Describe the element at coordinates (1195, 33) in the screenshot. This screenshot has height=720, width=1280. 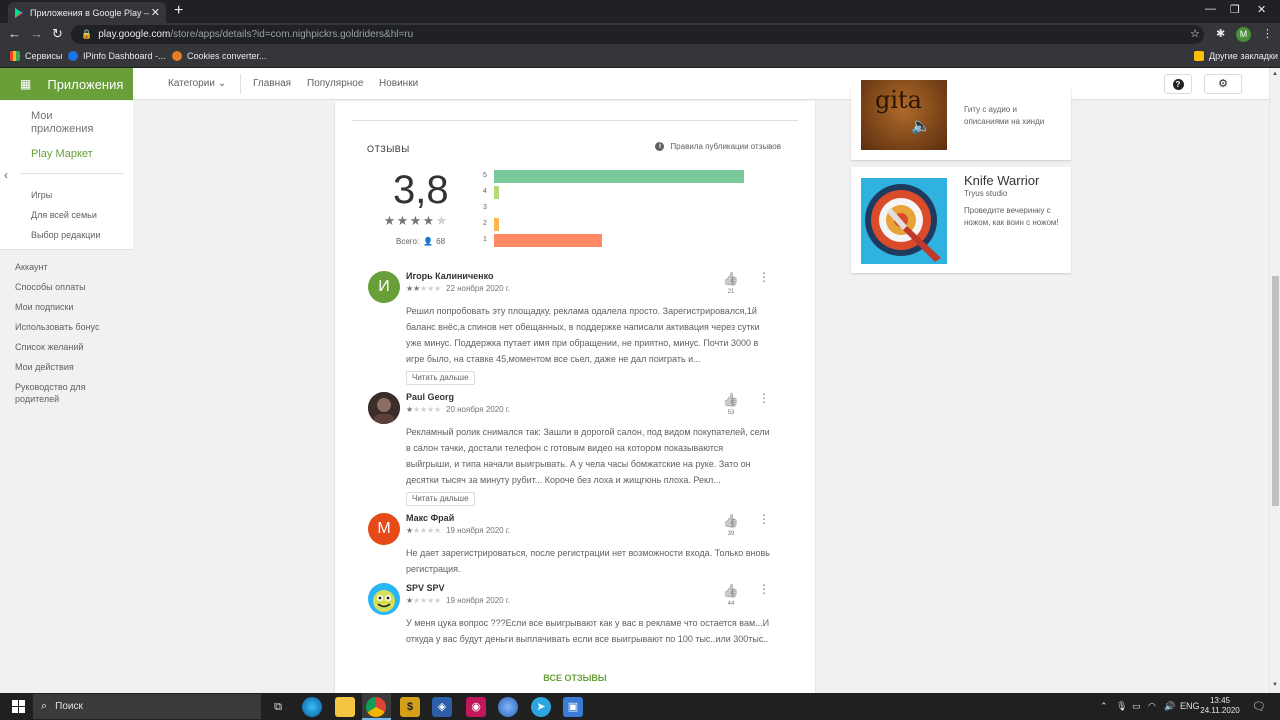
I see `bookmark-star-icon: ☆` at that location.